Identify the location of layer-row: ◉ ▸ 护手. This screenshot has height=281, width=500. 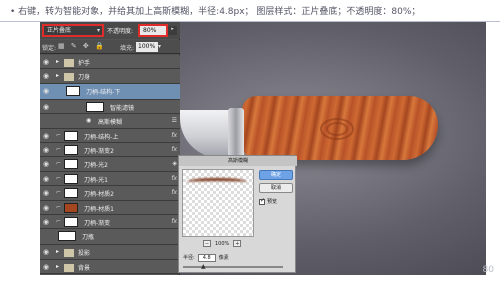
(110, 62).